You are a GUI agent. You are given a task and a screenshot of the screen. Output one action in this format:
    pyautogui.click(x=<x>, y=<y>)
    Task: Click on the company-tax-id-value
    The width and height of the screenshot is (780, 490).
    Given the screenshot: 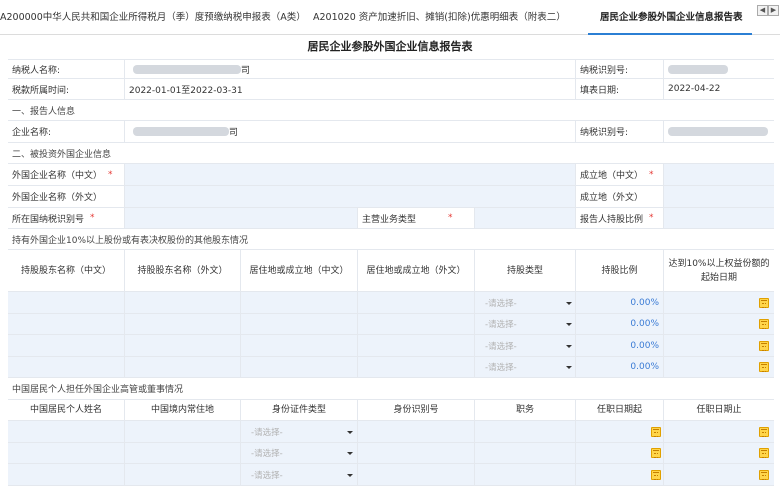 What is the action you would take?
    pyautogui.click(x=719, y=131)
    